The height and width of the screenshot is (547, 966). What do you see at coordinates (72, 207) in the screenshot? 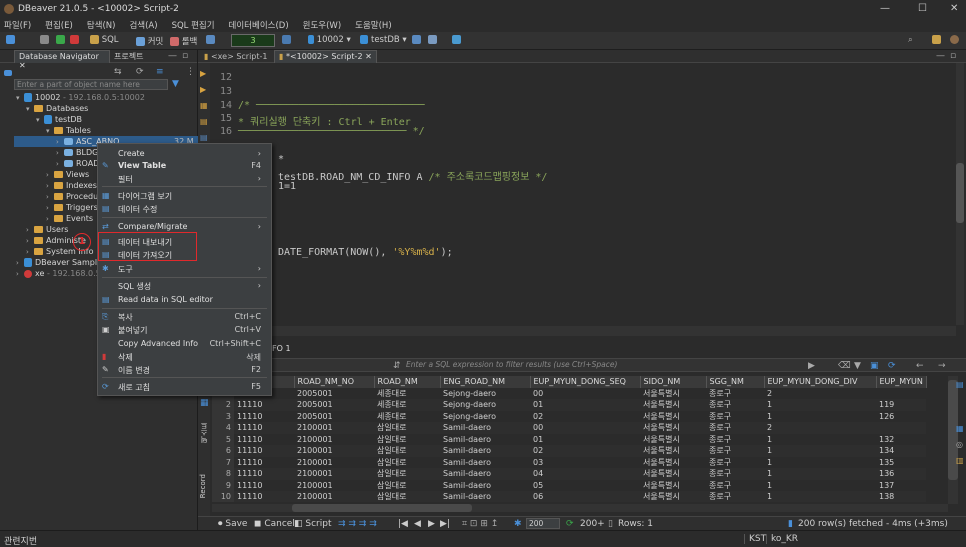
I see `tree-triggers: › Triggers` at bounding box center [72, 207].